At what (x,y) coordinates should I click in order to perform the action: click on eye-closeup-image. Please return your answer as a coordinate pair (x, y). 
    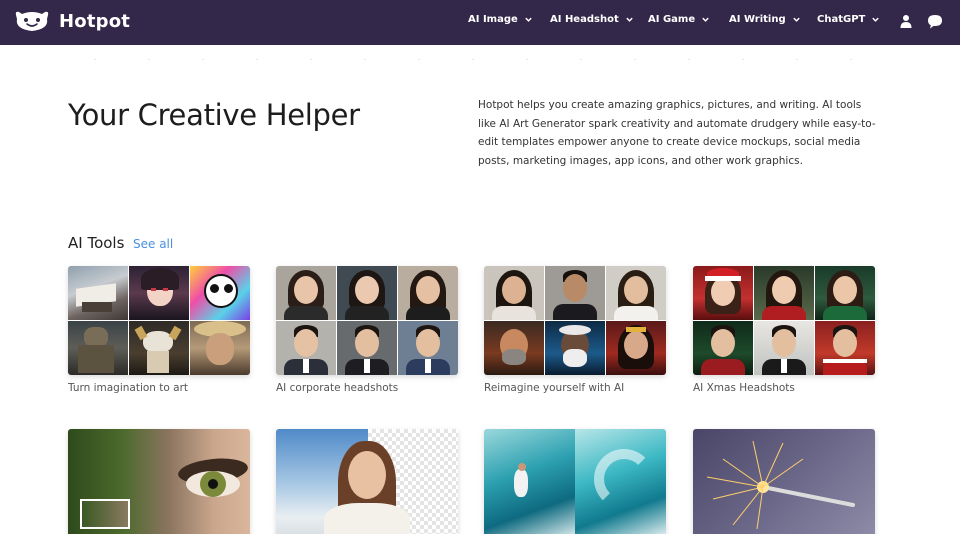
    Looking at the image, I should click on (159, 481).